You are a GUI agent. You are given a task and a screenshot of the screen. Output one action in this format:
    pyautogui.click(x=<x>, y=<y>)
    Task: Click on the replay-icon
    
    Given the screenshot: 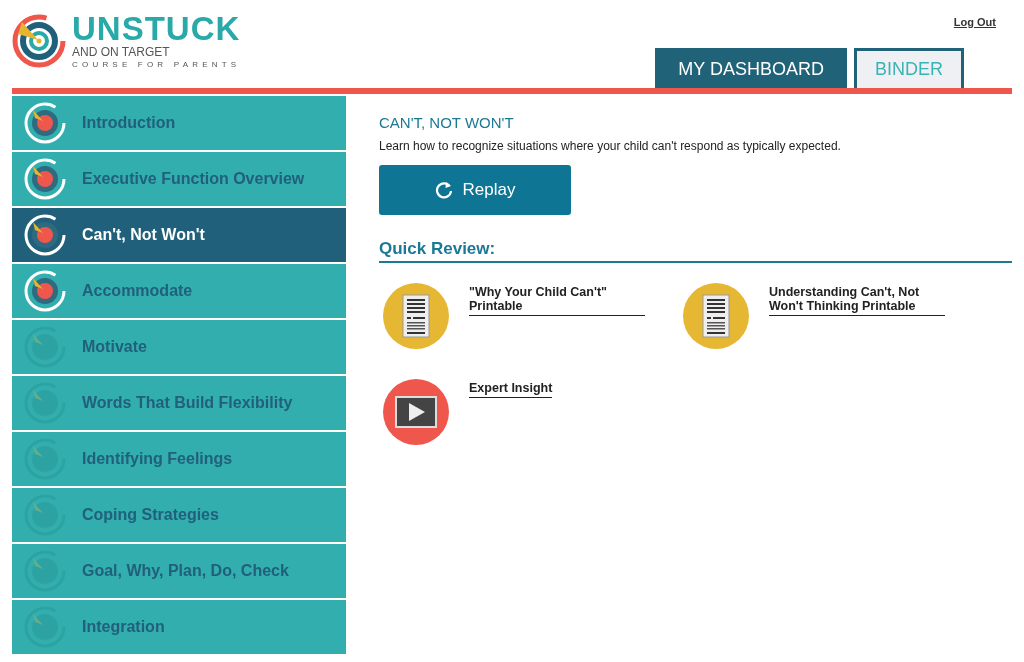 What is the action you would take?
    pyautogui.click(x=443, y=190)
    